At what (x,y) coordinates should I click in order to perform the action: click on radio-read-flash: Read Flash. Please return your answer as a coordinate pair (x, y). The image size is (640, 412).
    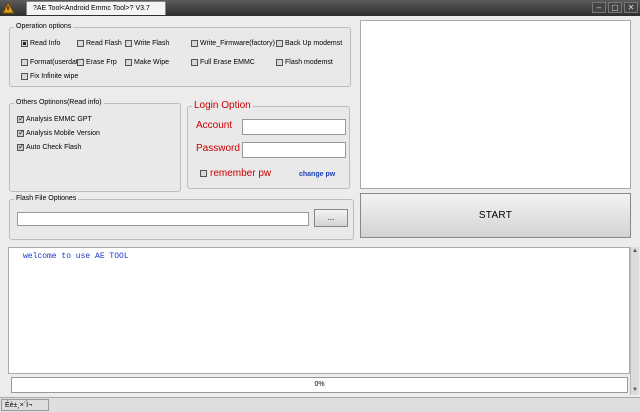
    Looking at the image, I should click on (99, 43).